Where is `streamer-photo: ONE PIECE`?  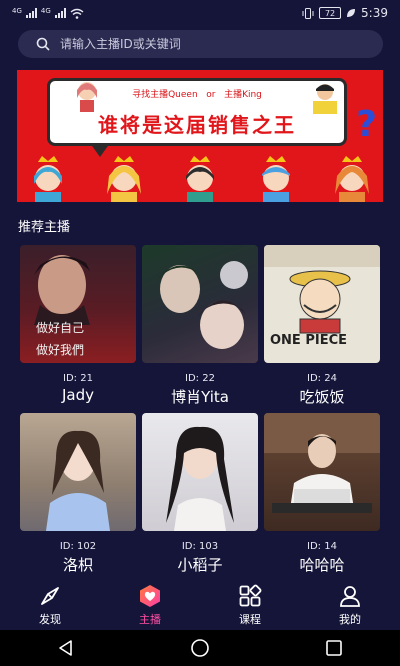
streamer-photo: ONE PIECE is located at coordinates (322, 304).